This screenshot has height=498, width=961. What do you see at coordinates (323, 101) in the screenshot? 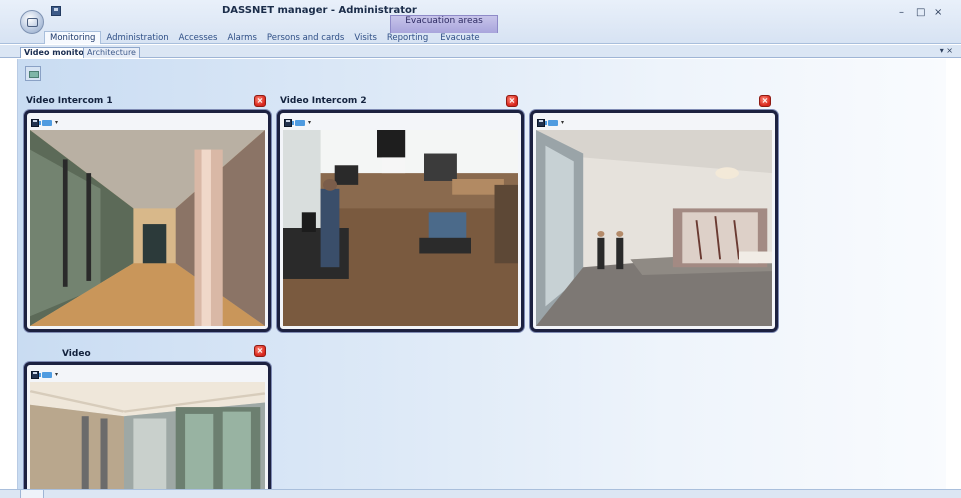
I see `camera-title-video-intercom-2: Video Intercom 2` at bounding box center [323, 101].